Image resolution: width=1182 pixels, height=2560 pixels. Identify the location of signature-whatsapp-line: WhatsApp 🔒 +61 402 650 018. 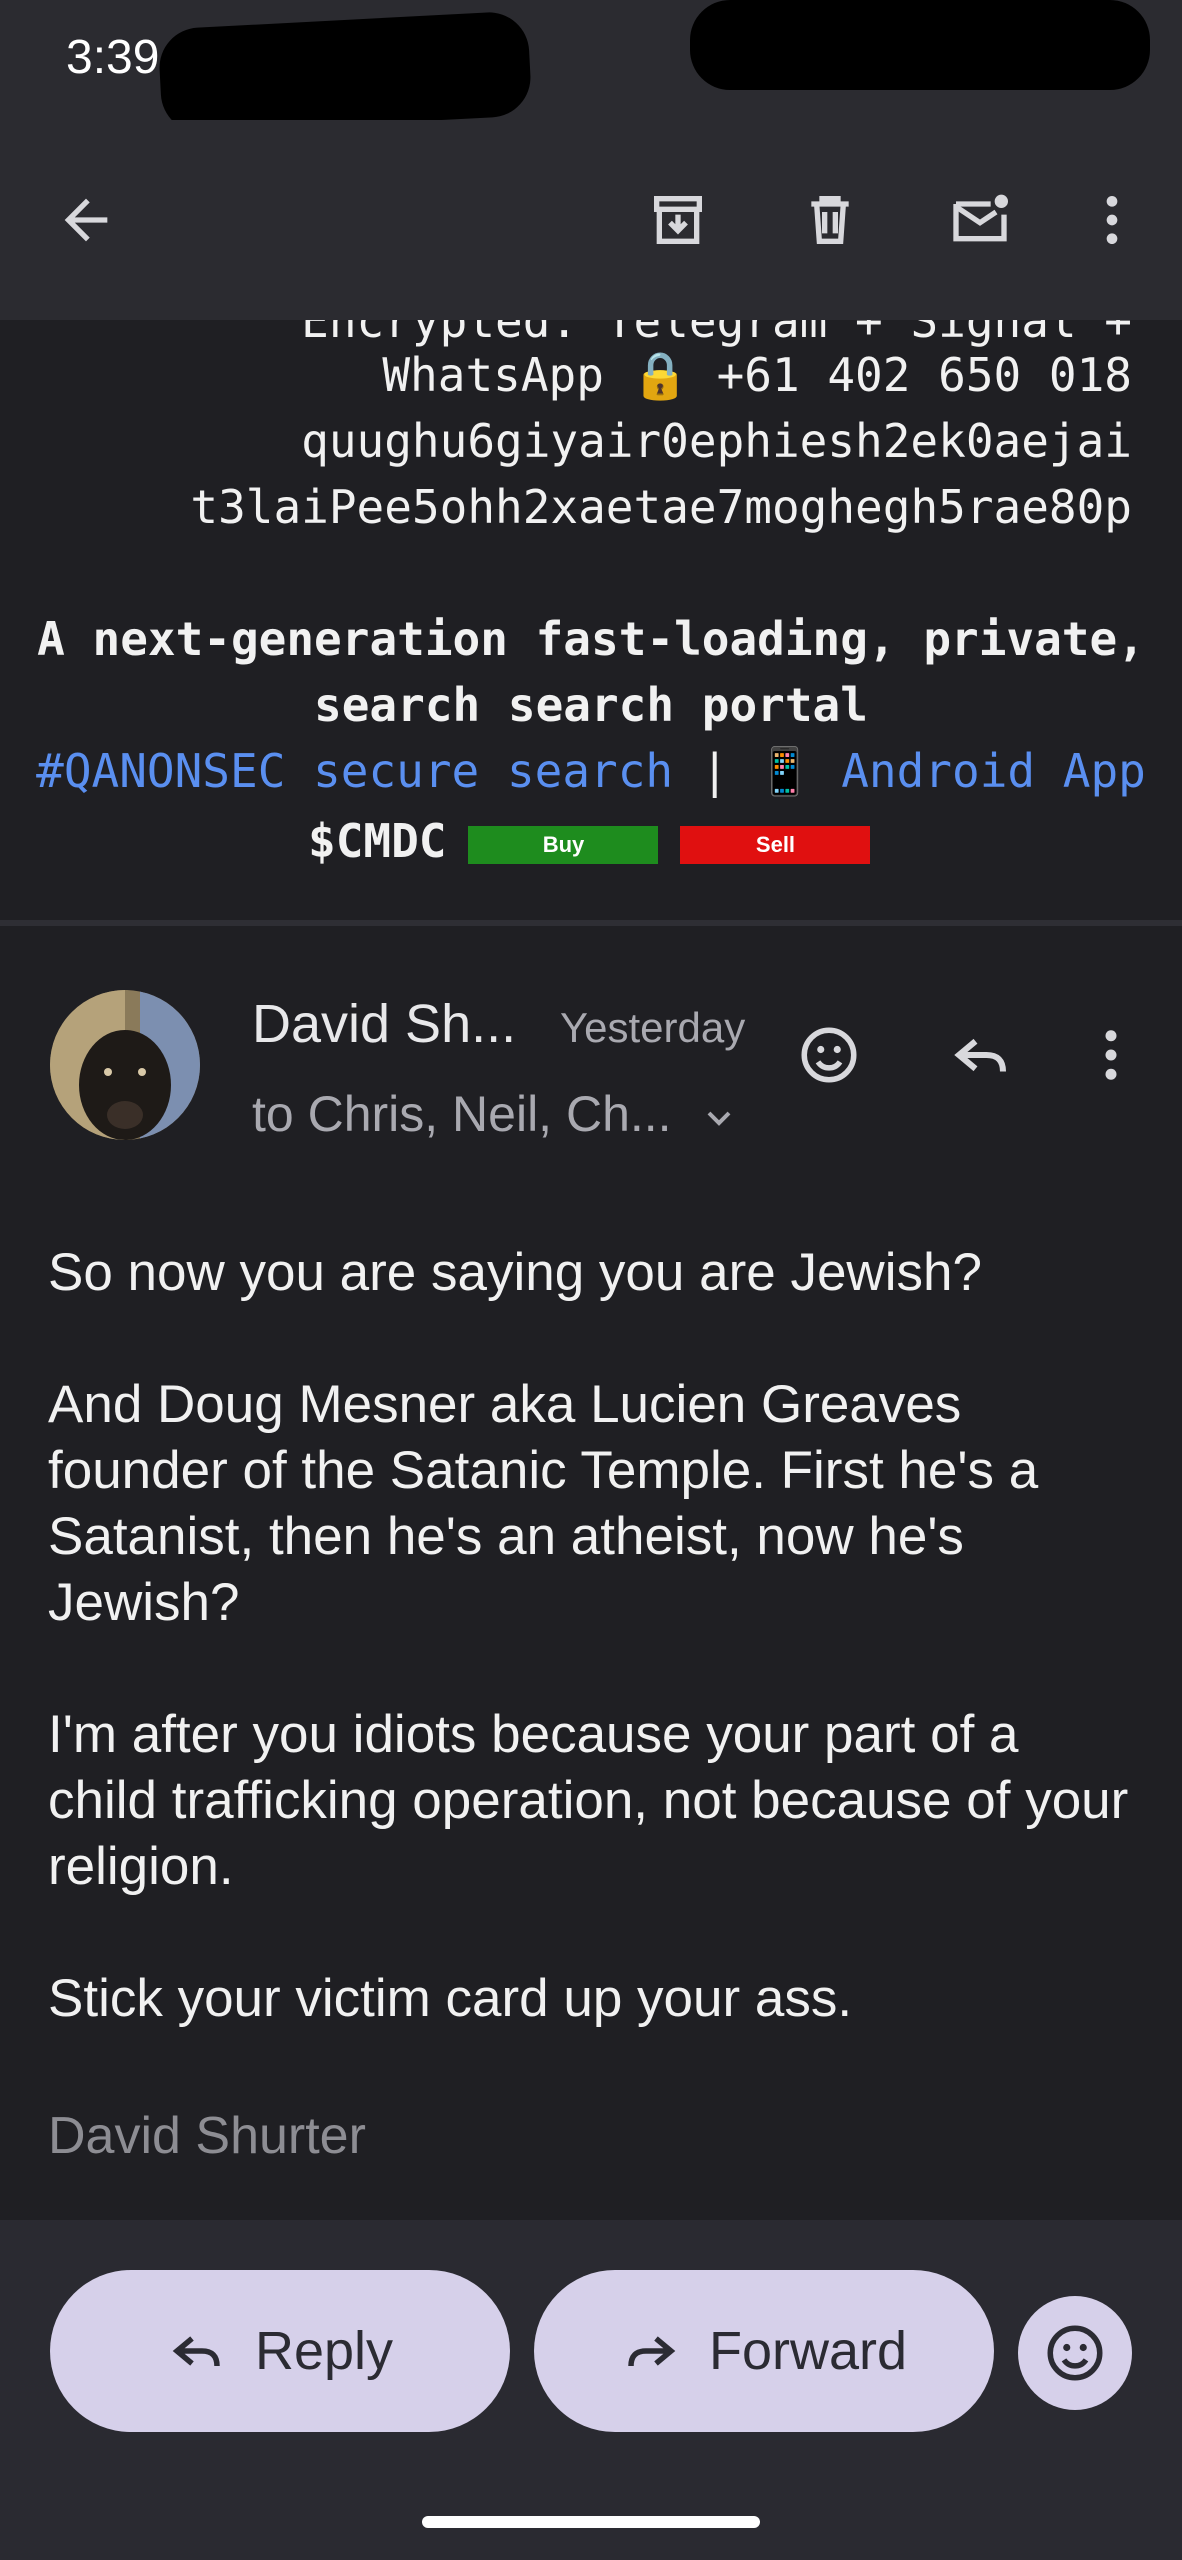
(757, 375).